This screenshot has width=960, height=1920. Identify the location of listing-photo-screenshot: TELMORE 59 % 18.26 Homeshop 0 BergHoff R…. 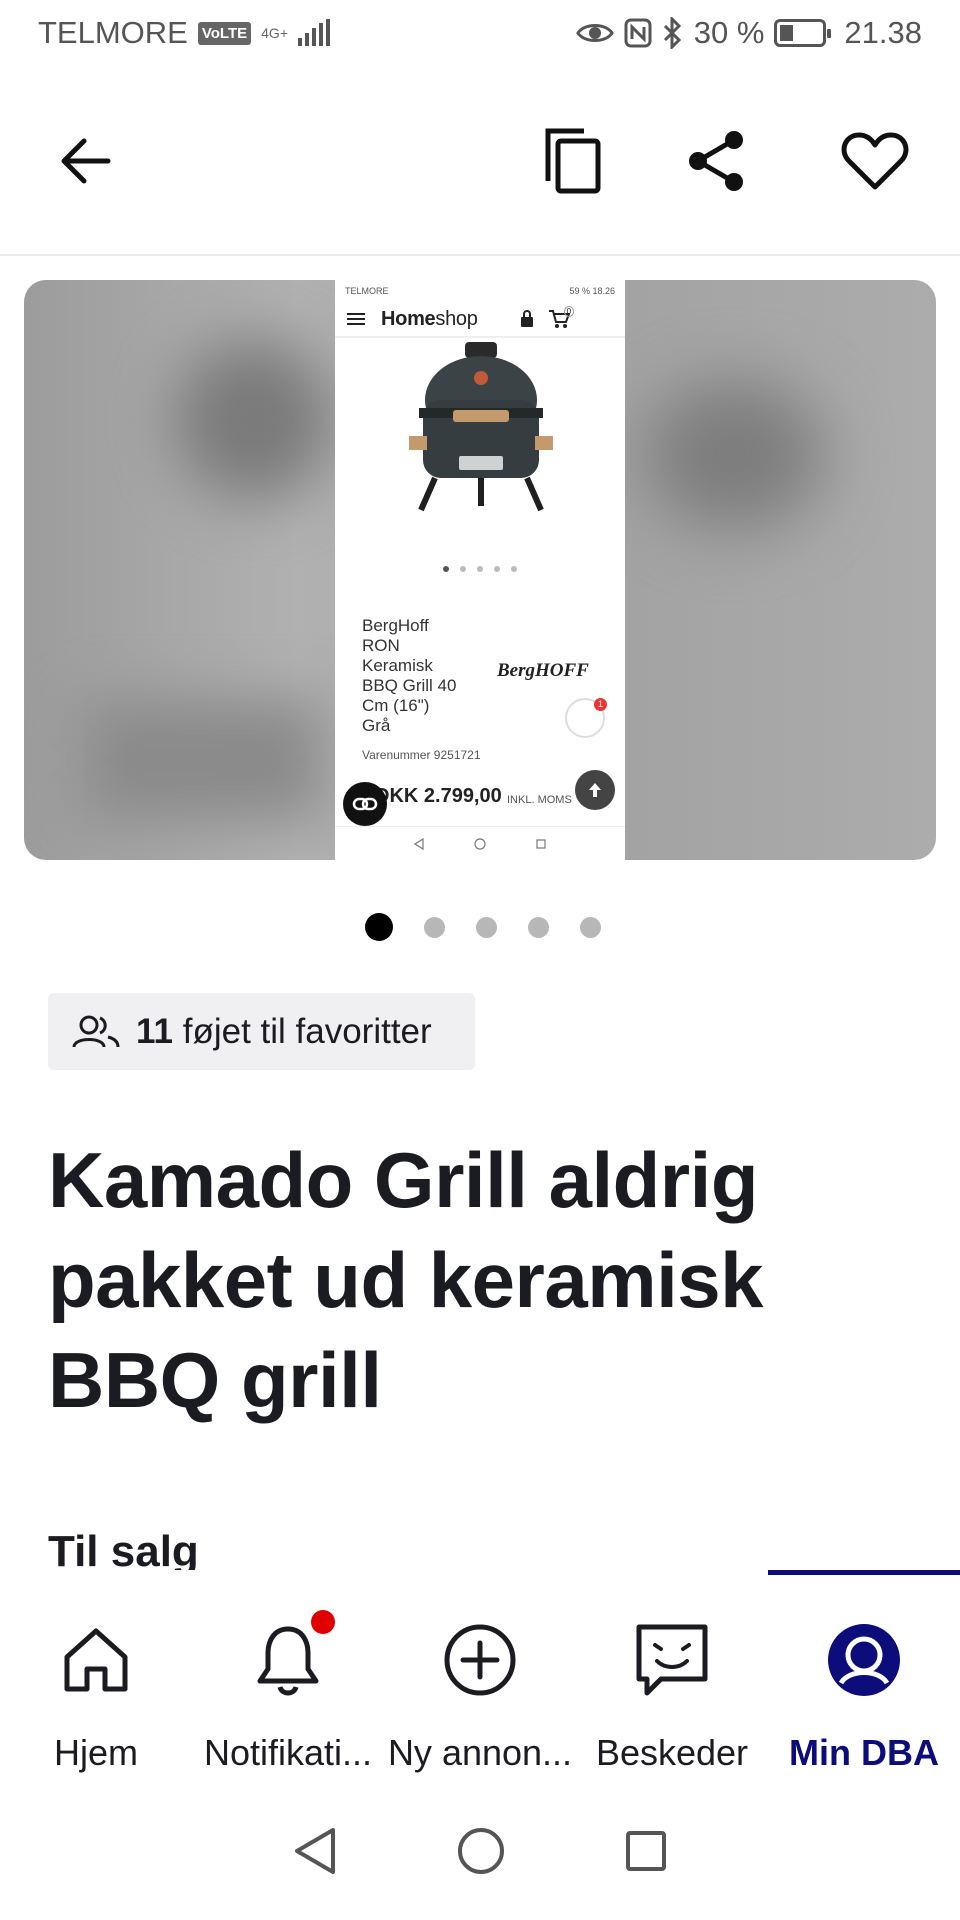
(480, 570).